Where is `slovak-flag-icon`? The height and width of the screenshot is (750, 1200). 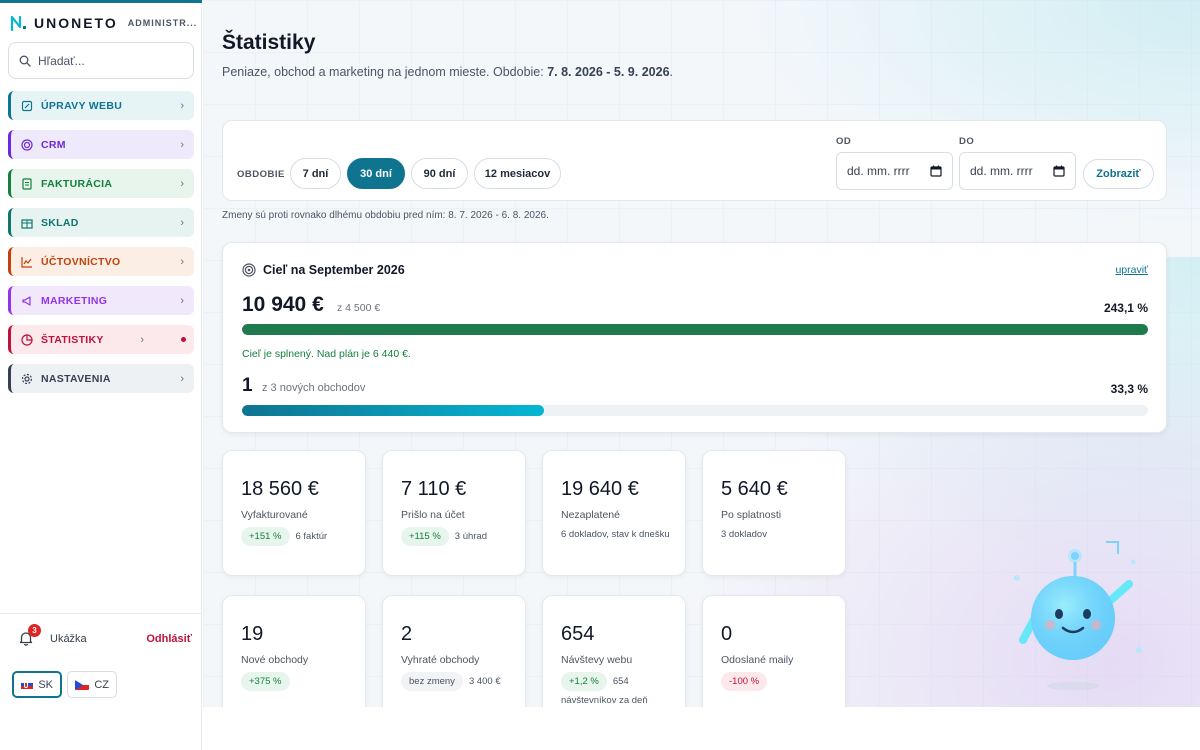
slovak-flag-icon is located at coordinates (27, 684).